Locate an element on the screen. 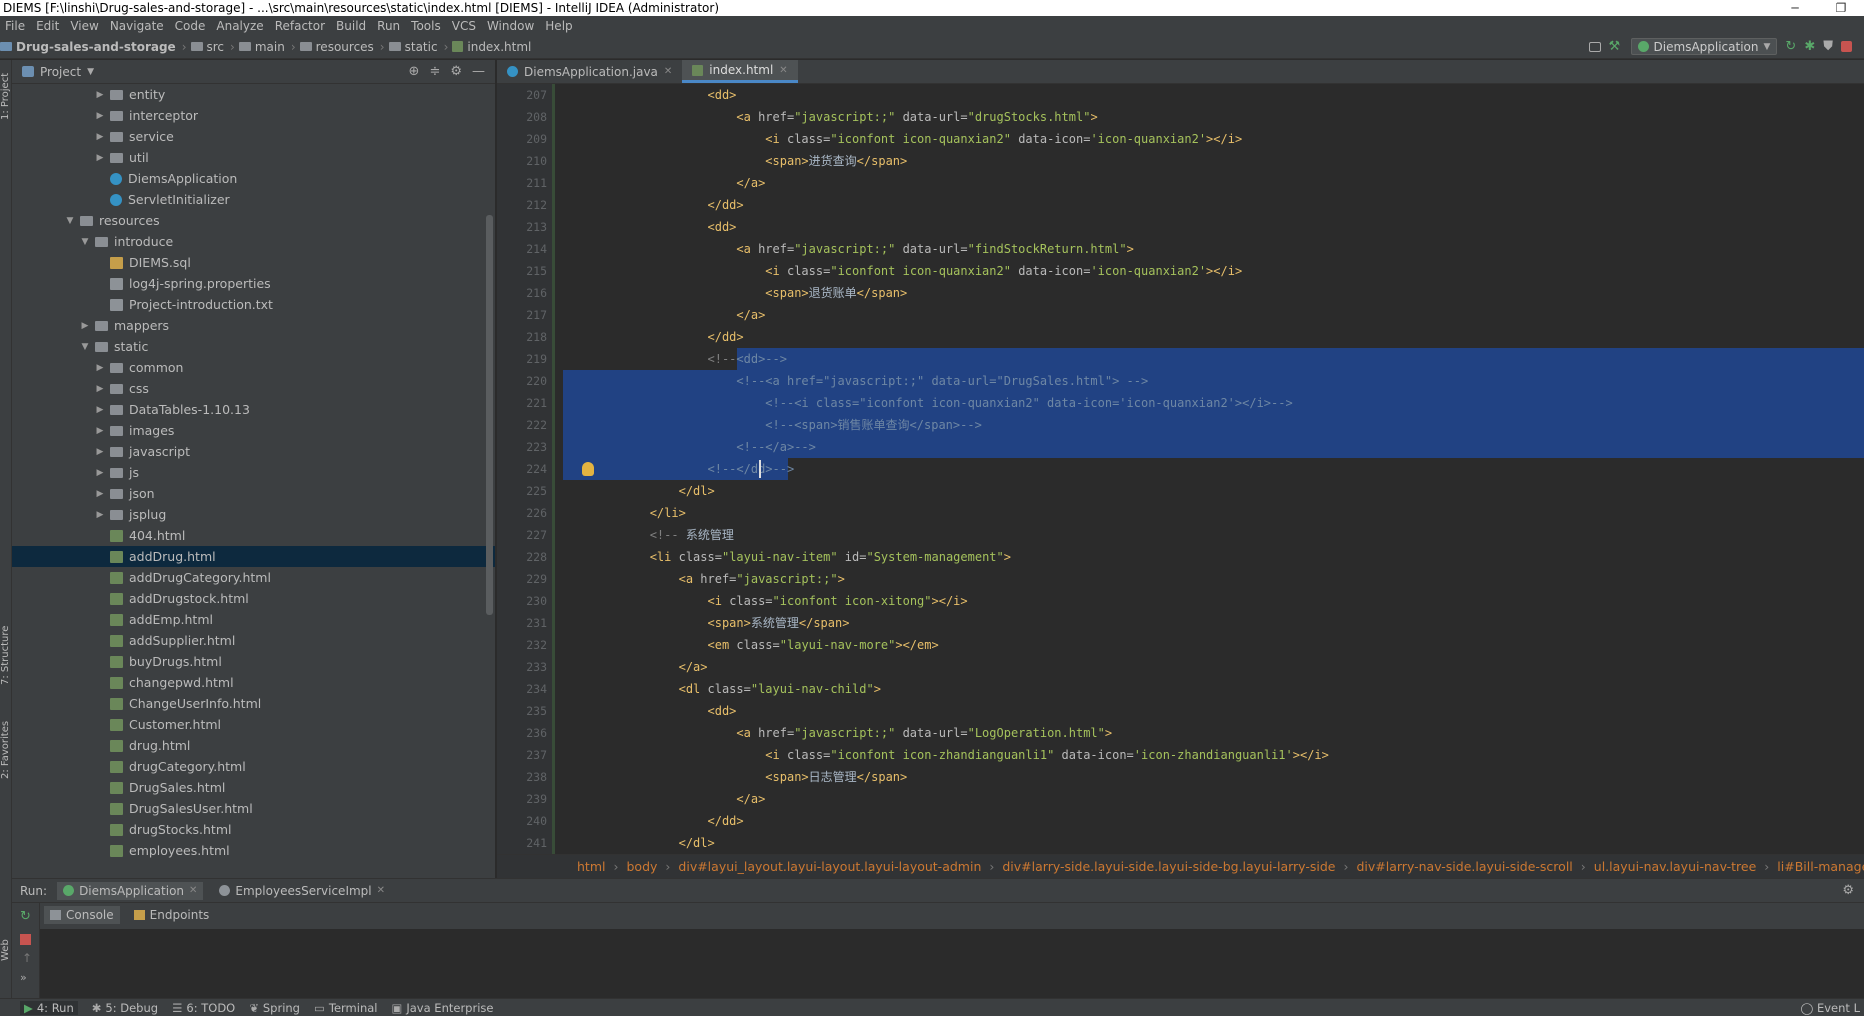  rerun-icon: ↻ is located at coordinates (25, 913).